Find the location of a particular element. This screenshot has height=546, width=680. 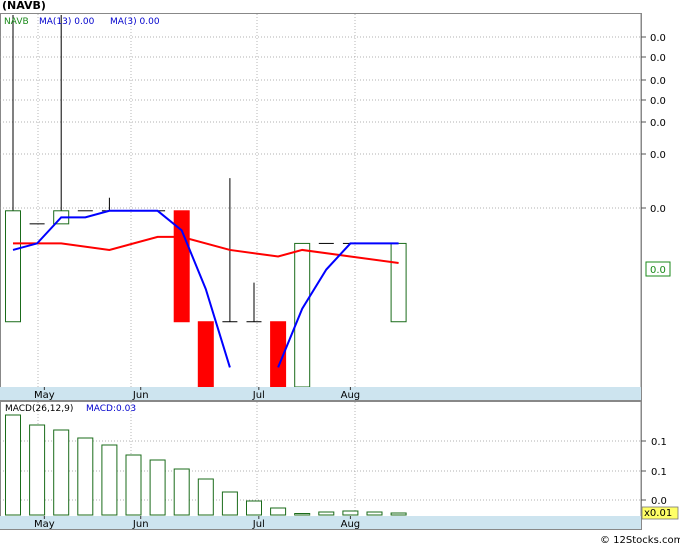

macd-x-axis-band is located at coordinates (320, 522).